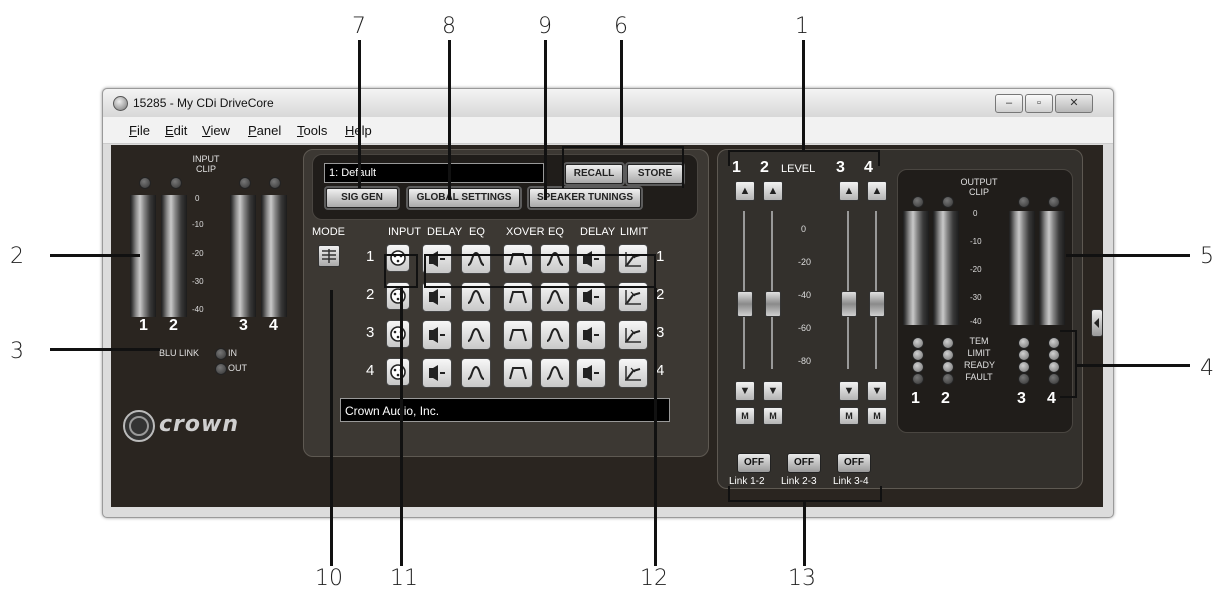 Image resolution: width=1220 pixels, height=598 pixels. I want to click on minimize-button: –, so click(1009, 103).